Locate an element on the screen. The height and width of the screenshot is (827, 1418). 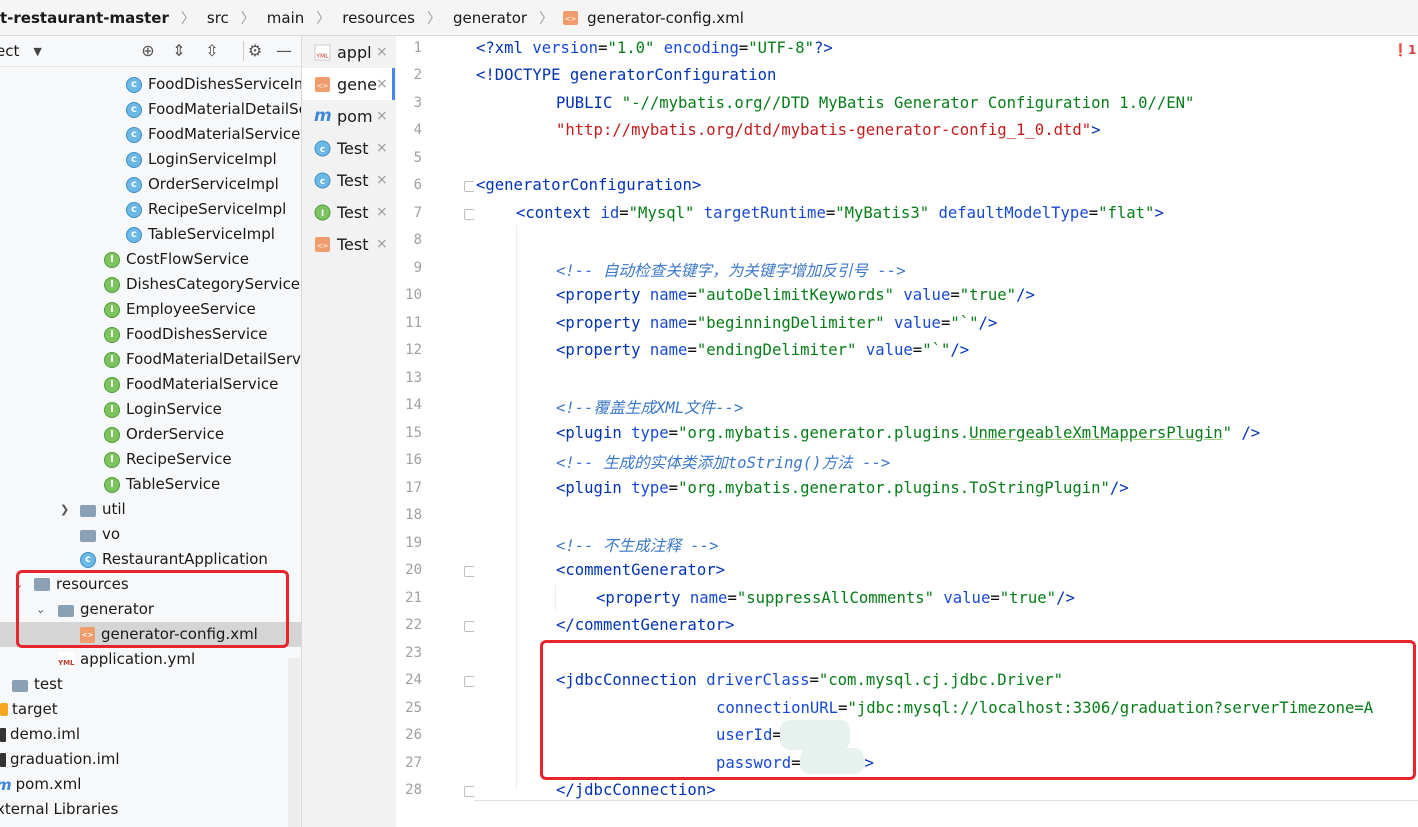
folder-icon is located at coordinates (88, 510).